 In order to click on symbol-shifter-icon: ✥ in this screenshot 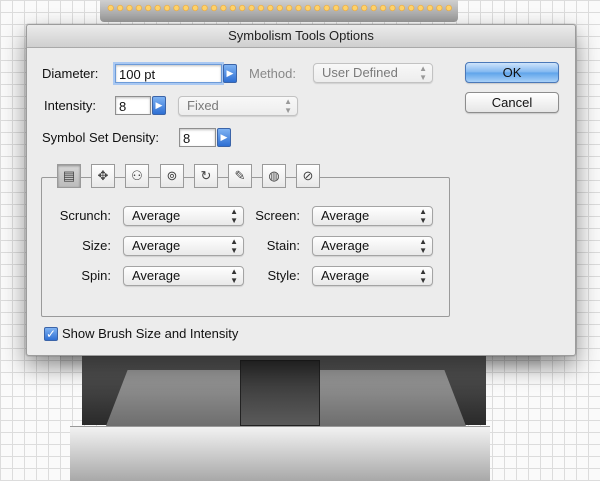, I will do `click(103, 176)`.